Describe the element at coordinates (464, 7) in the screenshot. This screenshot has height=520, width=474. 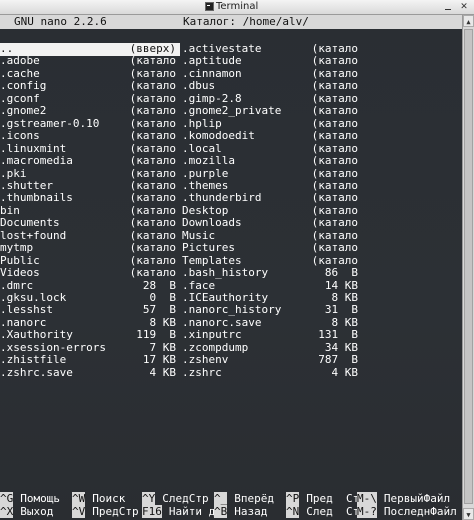
I see `close-icon: ✕` at that location.